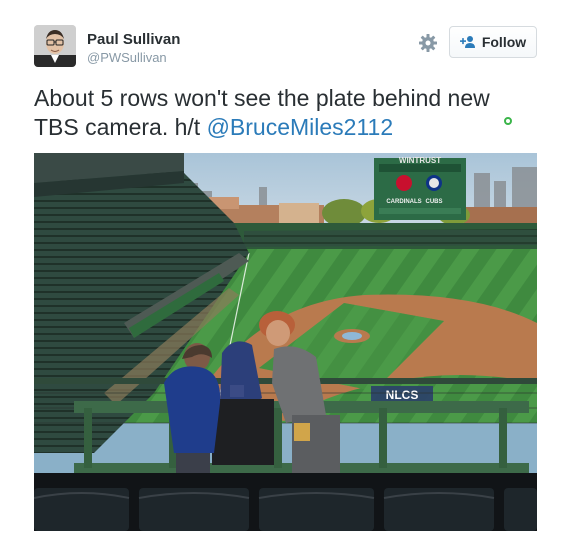 This screenshot has width=572, height=543. Describe the element at coordinates (504, 42) in the screenshot. I see `follow-label: Follow` at that location.